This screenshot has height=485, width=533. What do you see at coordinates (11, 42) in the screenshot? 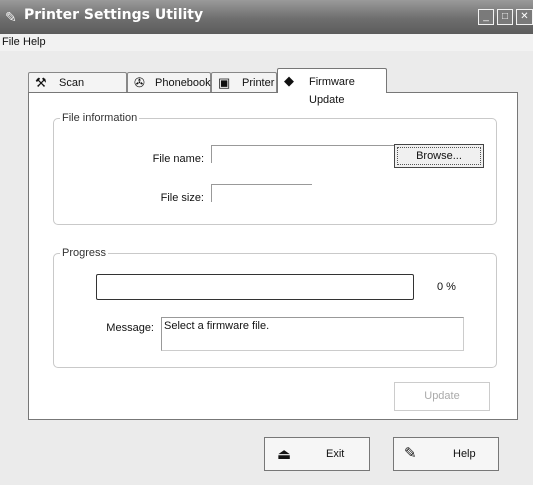
I see `menu-file: File` at bounding box center [11, 42].